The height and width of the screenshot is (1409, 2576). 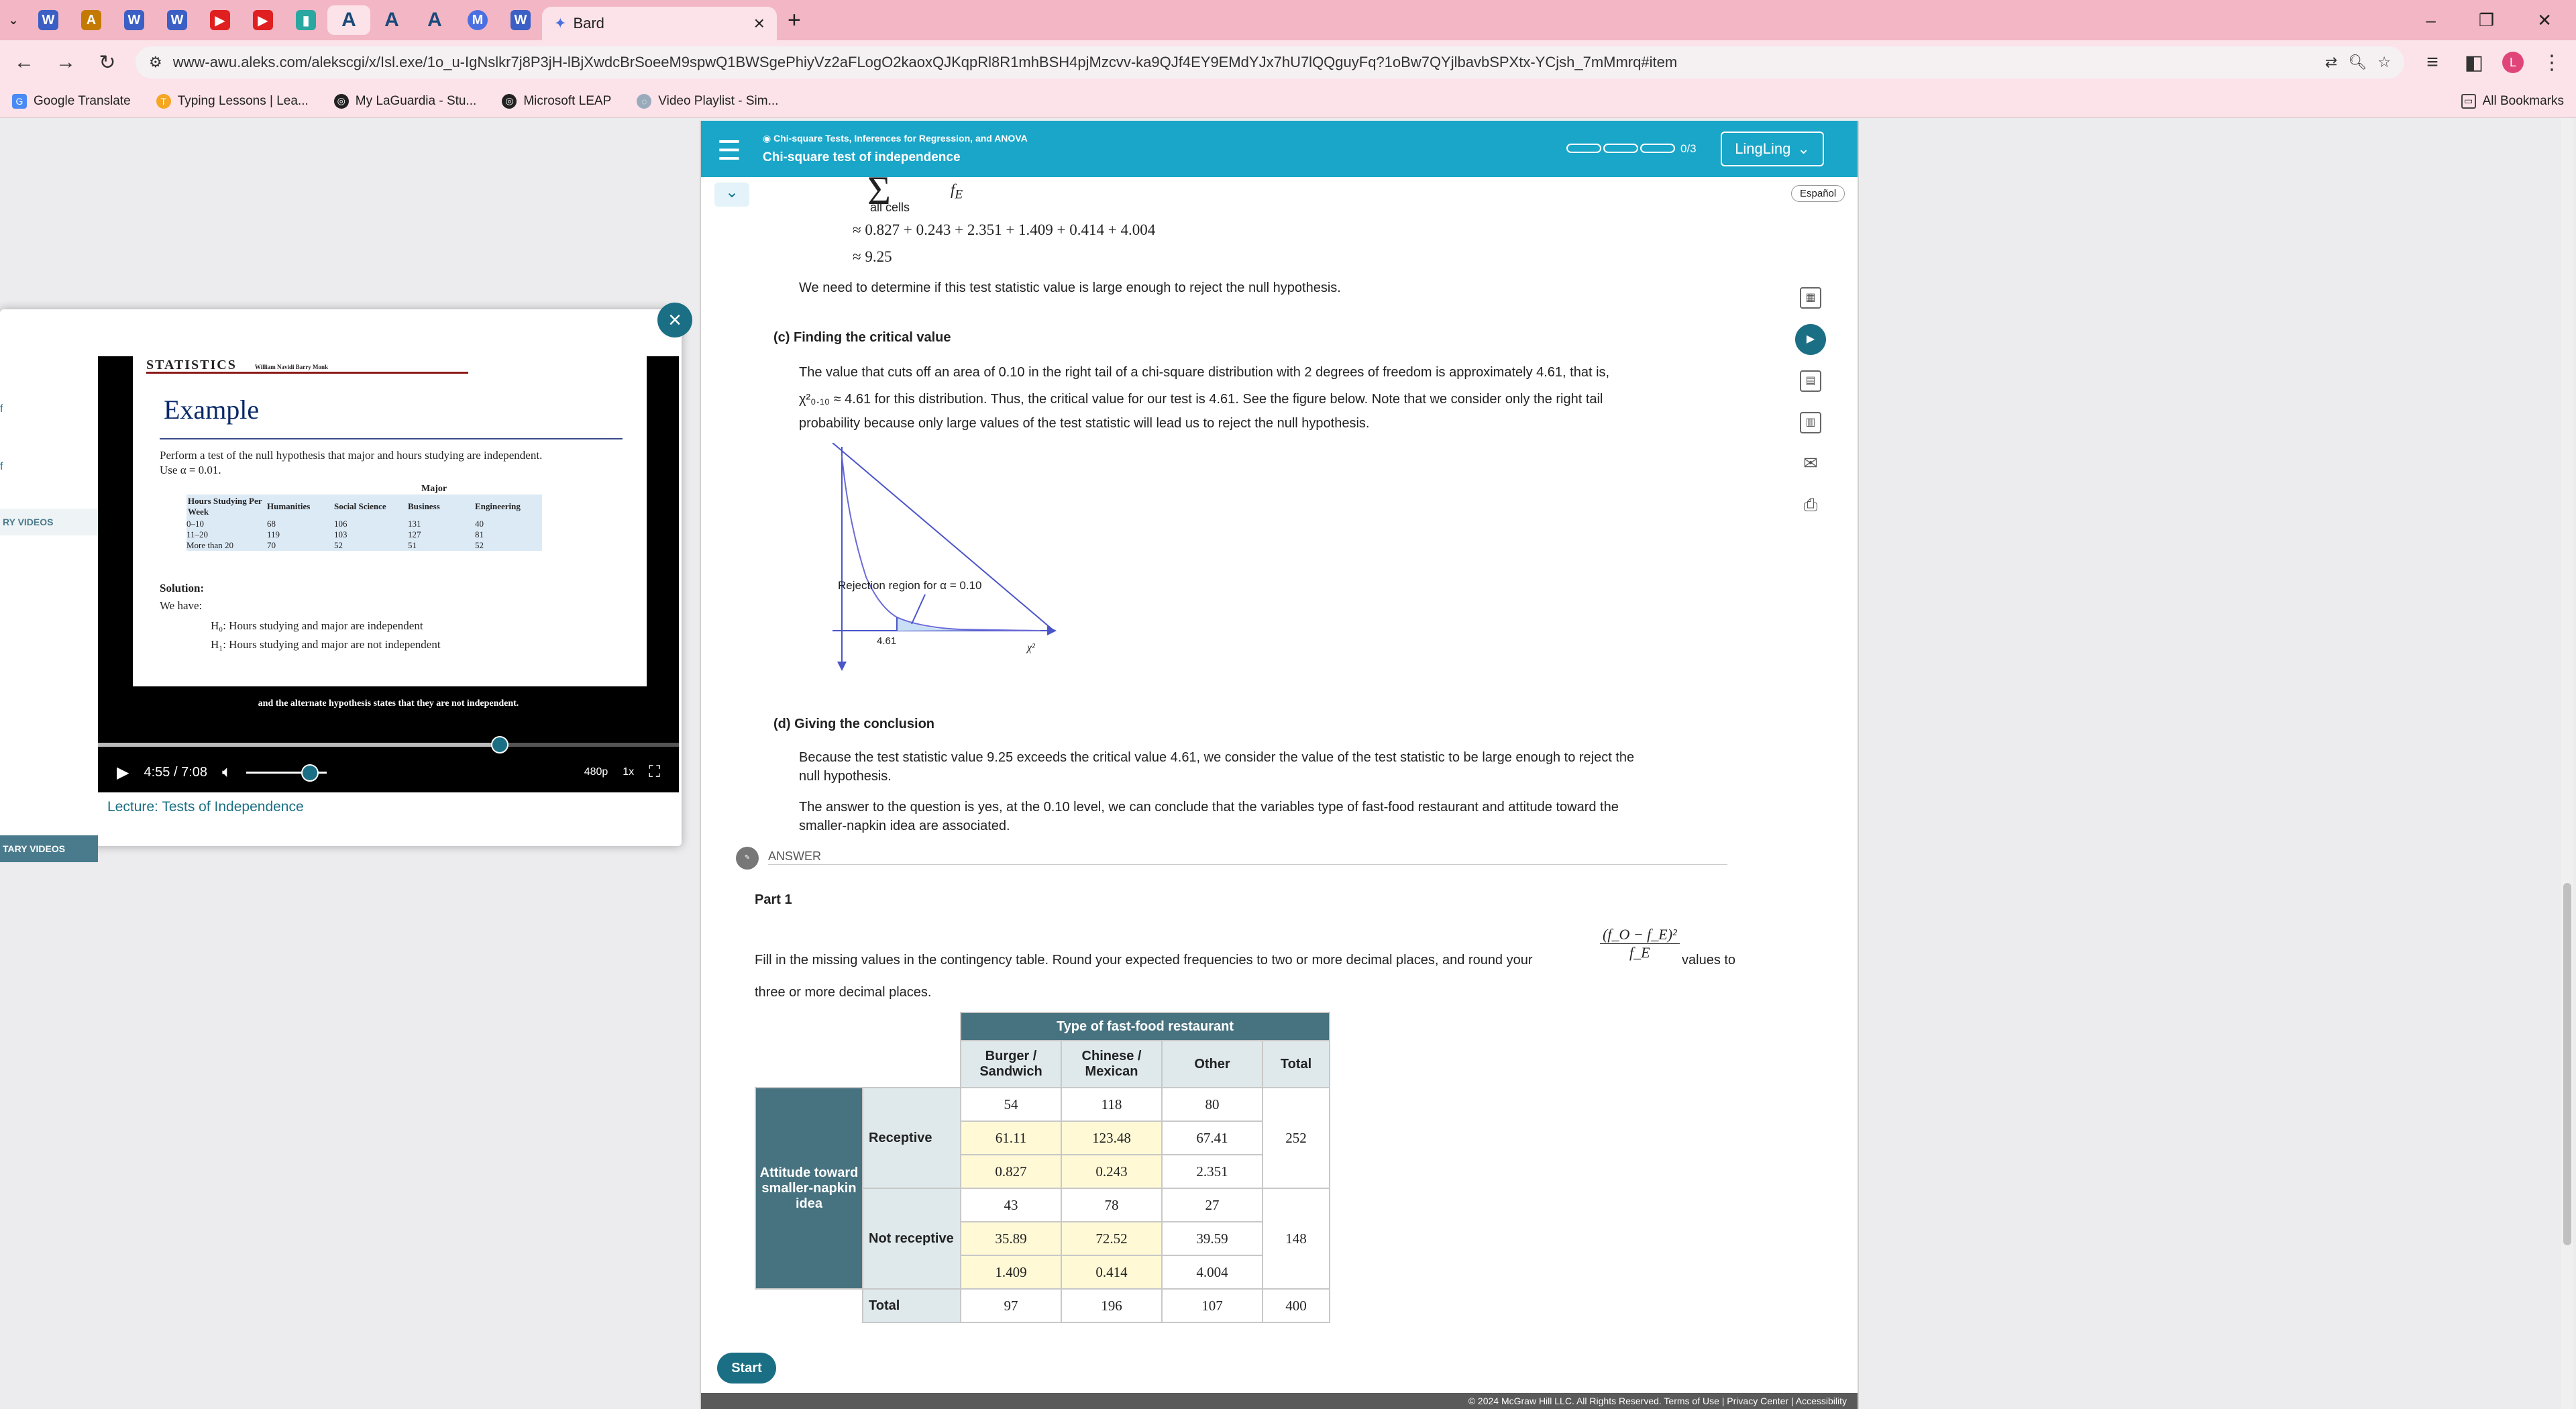 What do you see at coordinates (596, 772) in the screenshot?
I see `quality-button: 480p` at bounding box center [596, 772].